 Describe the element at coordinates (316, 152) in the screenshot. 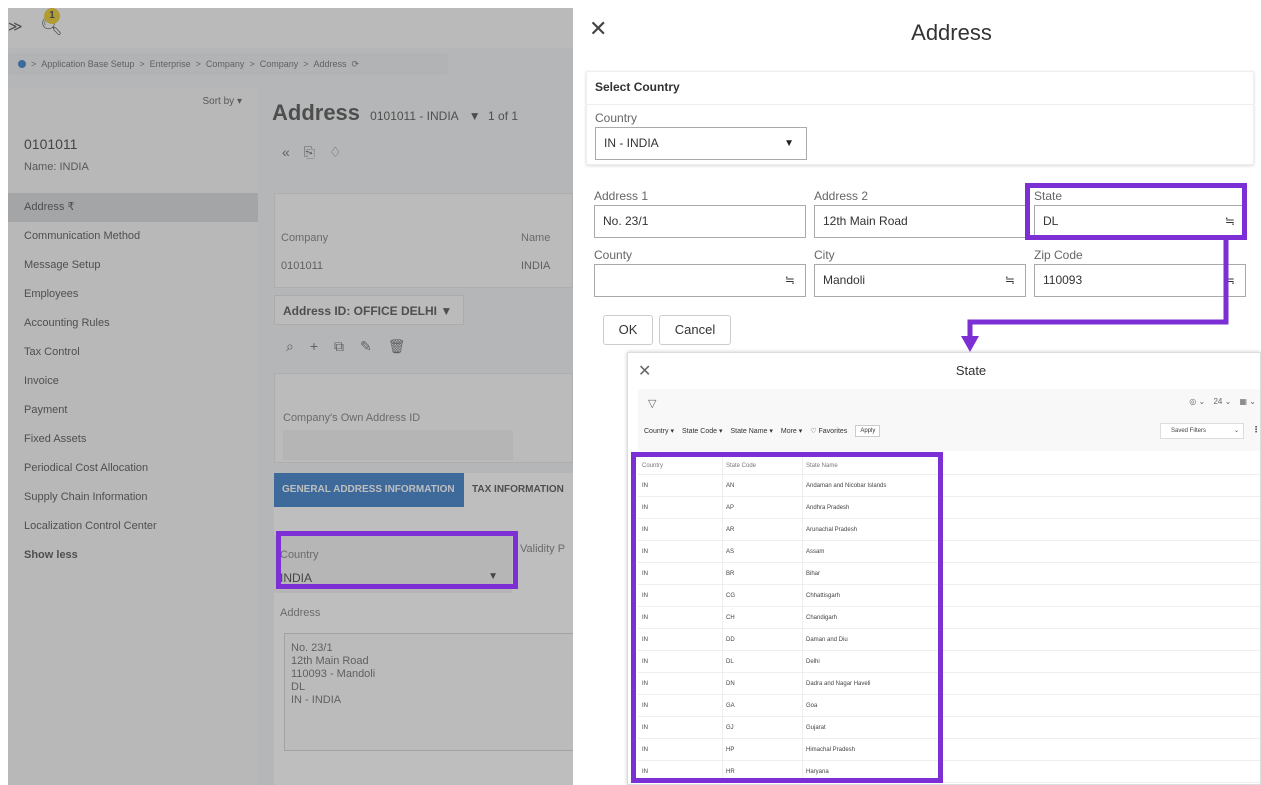

I see `attachment-icon: ⎘` at that location.